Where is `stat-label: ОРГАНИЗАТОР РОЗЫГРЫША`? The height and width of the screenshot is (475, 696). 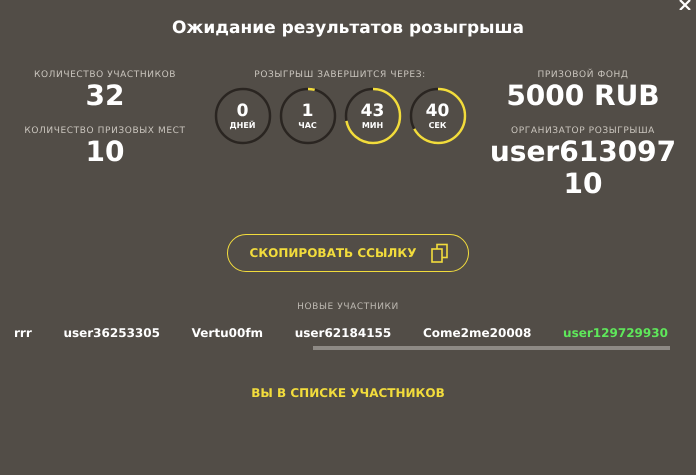 stat-label: ОРГАНИЗАТОР РОЗЫГРЫША is located at coordinates (583, 131).